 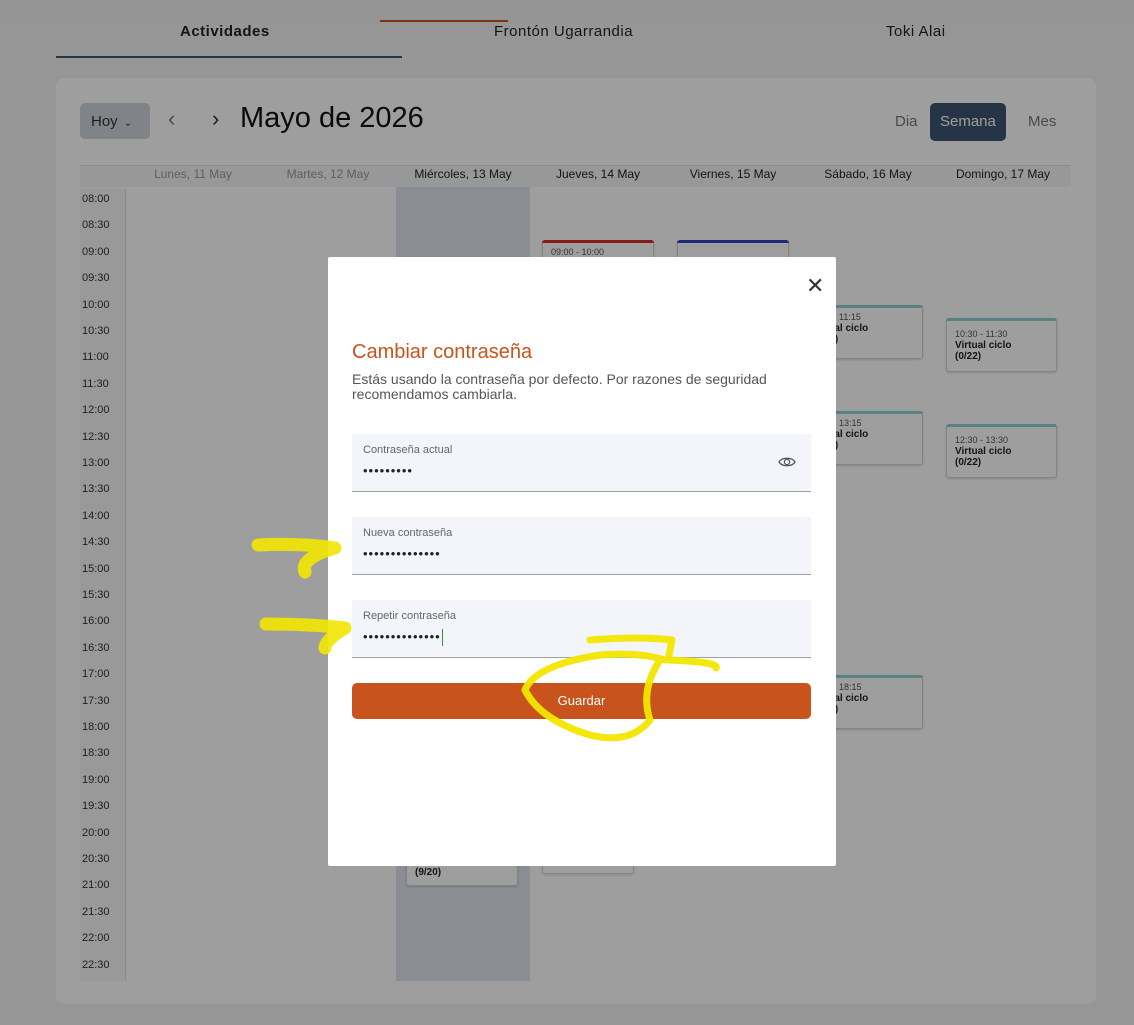 What do you see at coordinates (442, 638) in the screenshot?
I see `text-caret` at bounding box center [442, 638].